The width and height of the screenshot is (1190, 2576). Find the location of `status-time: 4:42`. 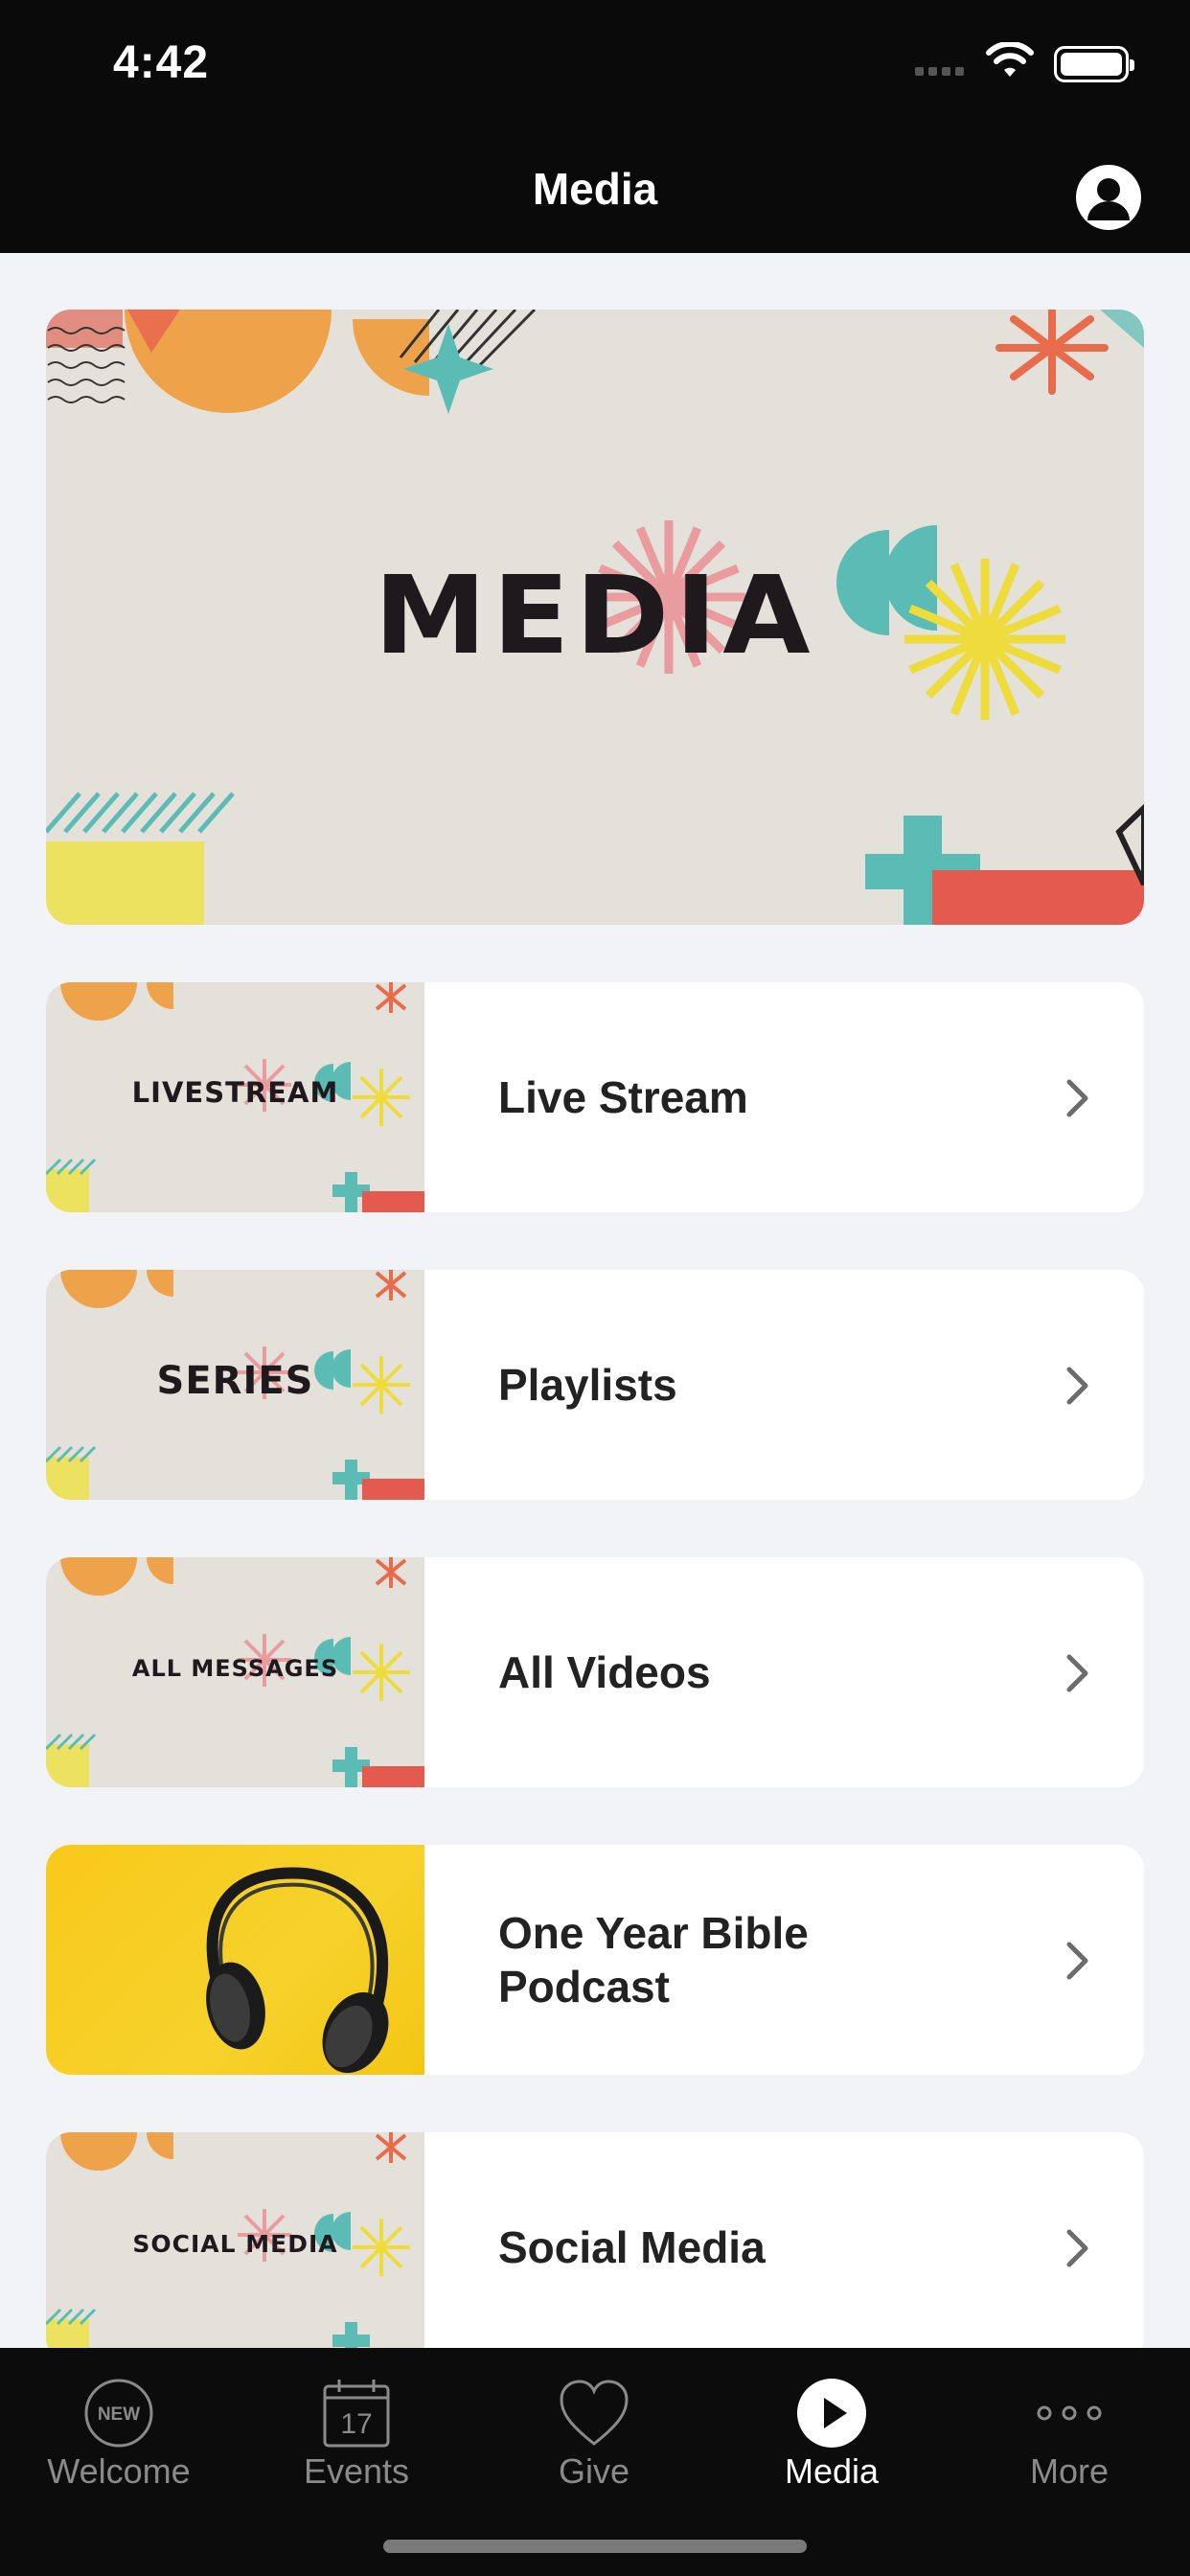

status-time: 4:42 is located at coordinates (162, 63).